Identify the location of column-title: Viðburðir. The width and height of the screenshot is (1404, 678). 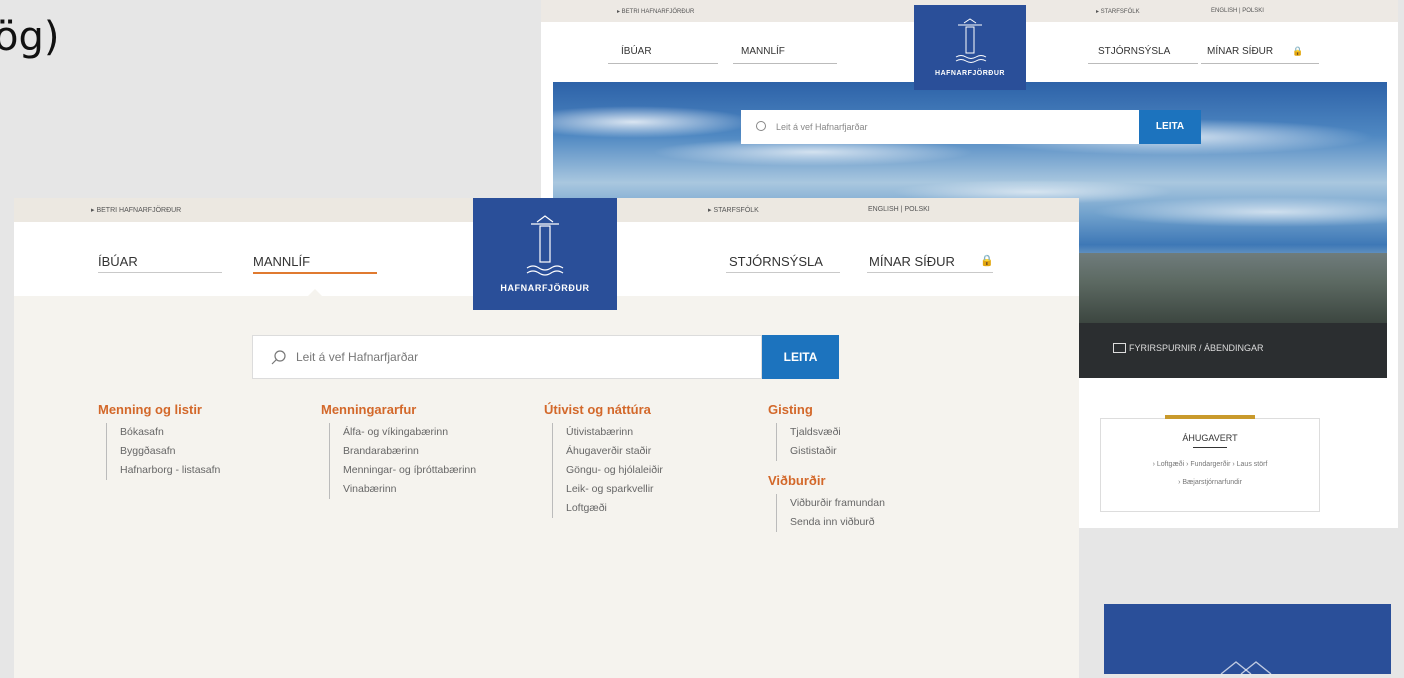
(826, 480).